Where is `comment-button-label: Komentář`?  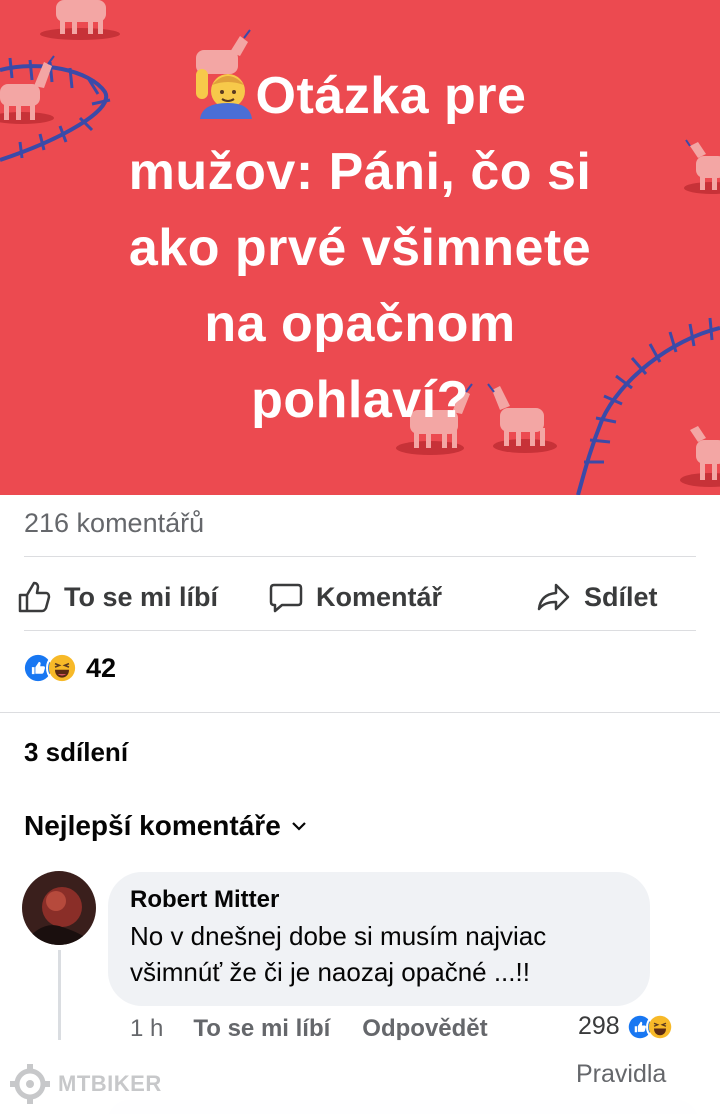
comment-button-label: Komentář is located at coordinates (379, 596).